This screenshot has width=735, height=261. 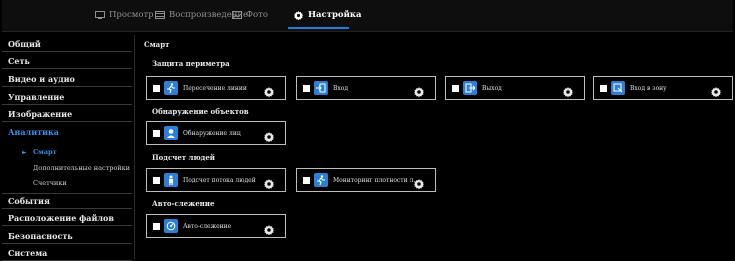 I want to click on card-label: Авто-слежение, so click(x=207, y=226).